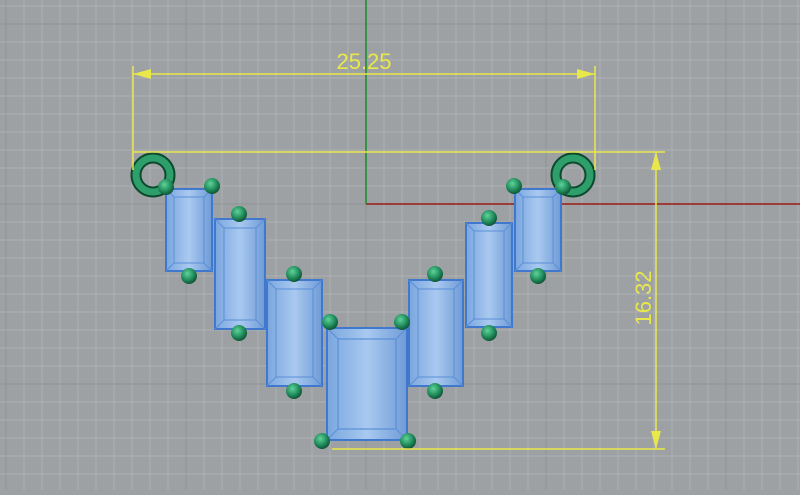 The width and height of the screenshot is (800, 495). Describe the element at coordinates (643, 297) in the screenshot. I see `height-dimension-label: 16.32` at that location.